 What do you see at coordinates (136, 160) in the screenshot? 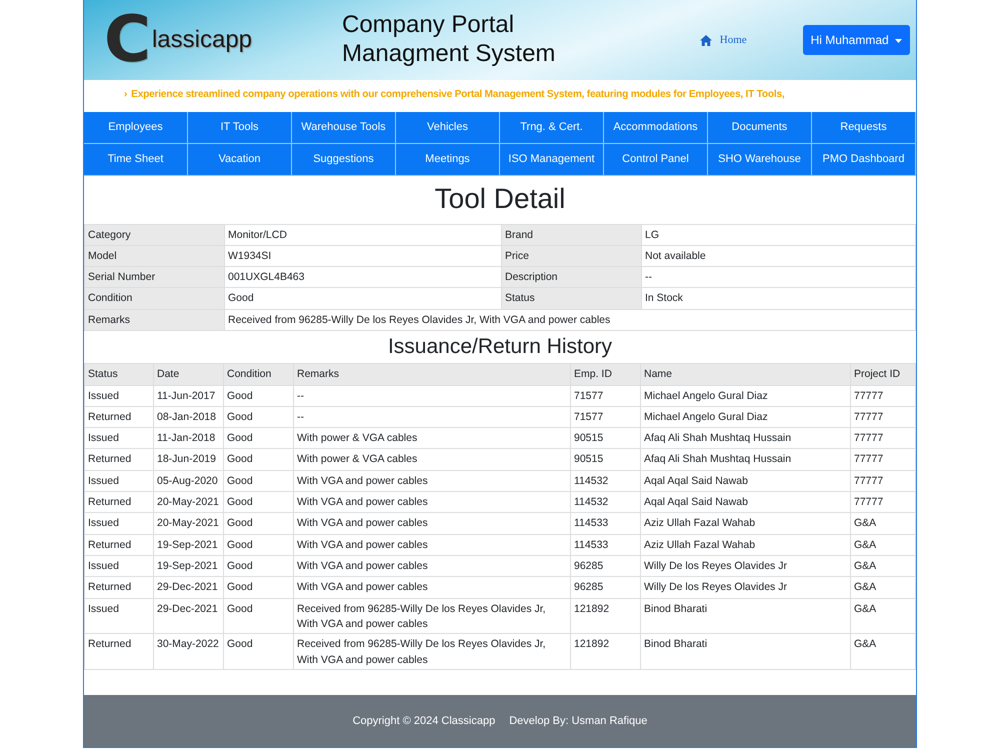
I see `nav-item: Time Sheet` at bounding box center [136, 160].